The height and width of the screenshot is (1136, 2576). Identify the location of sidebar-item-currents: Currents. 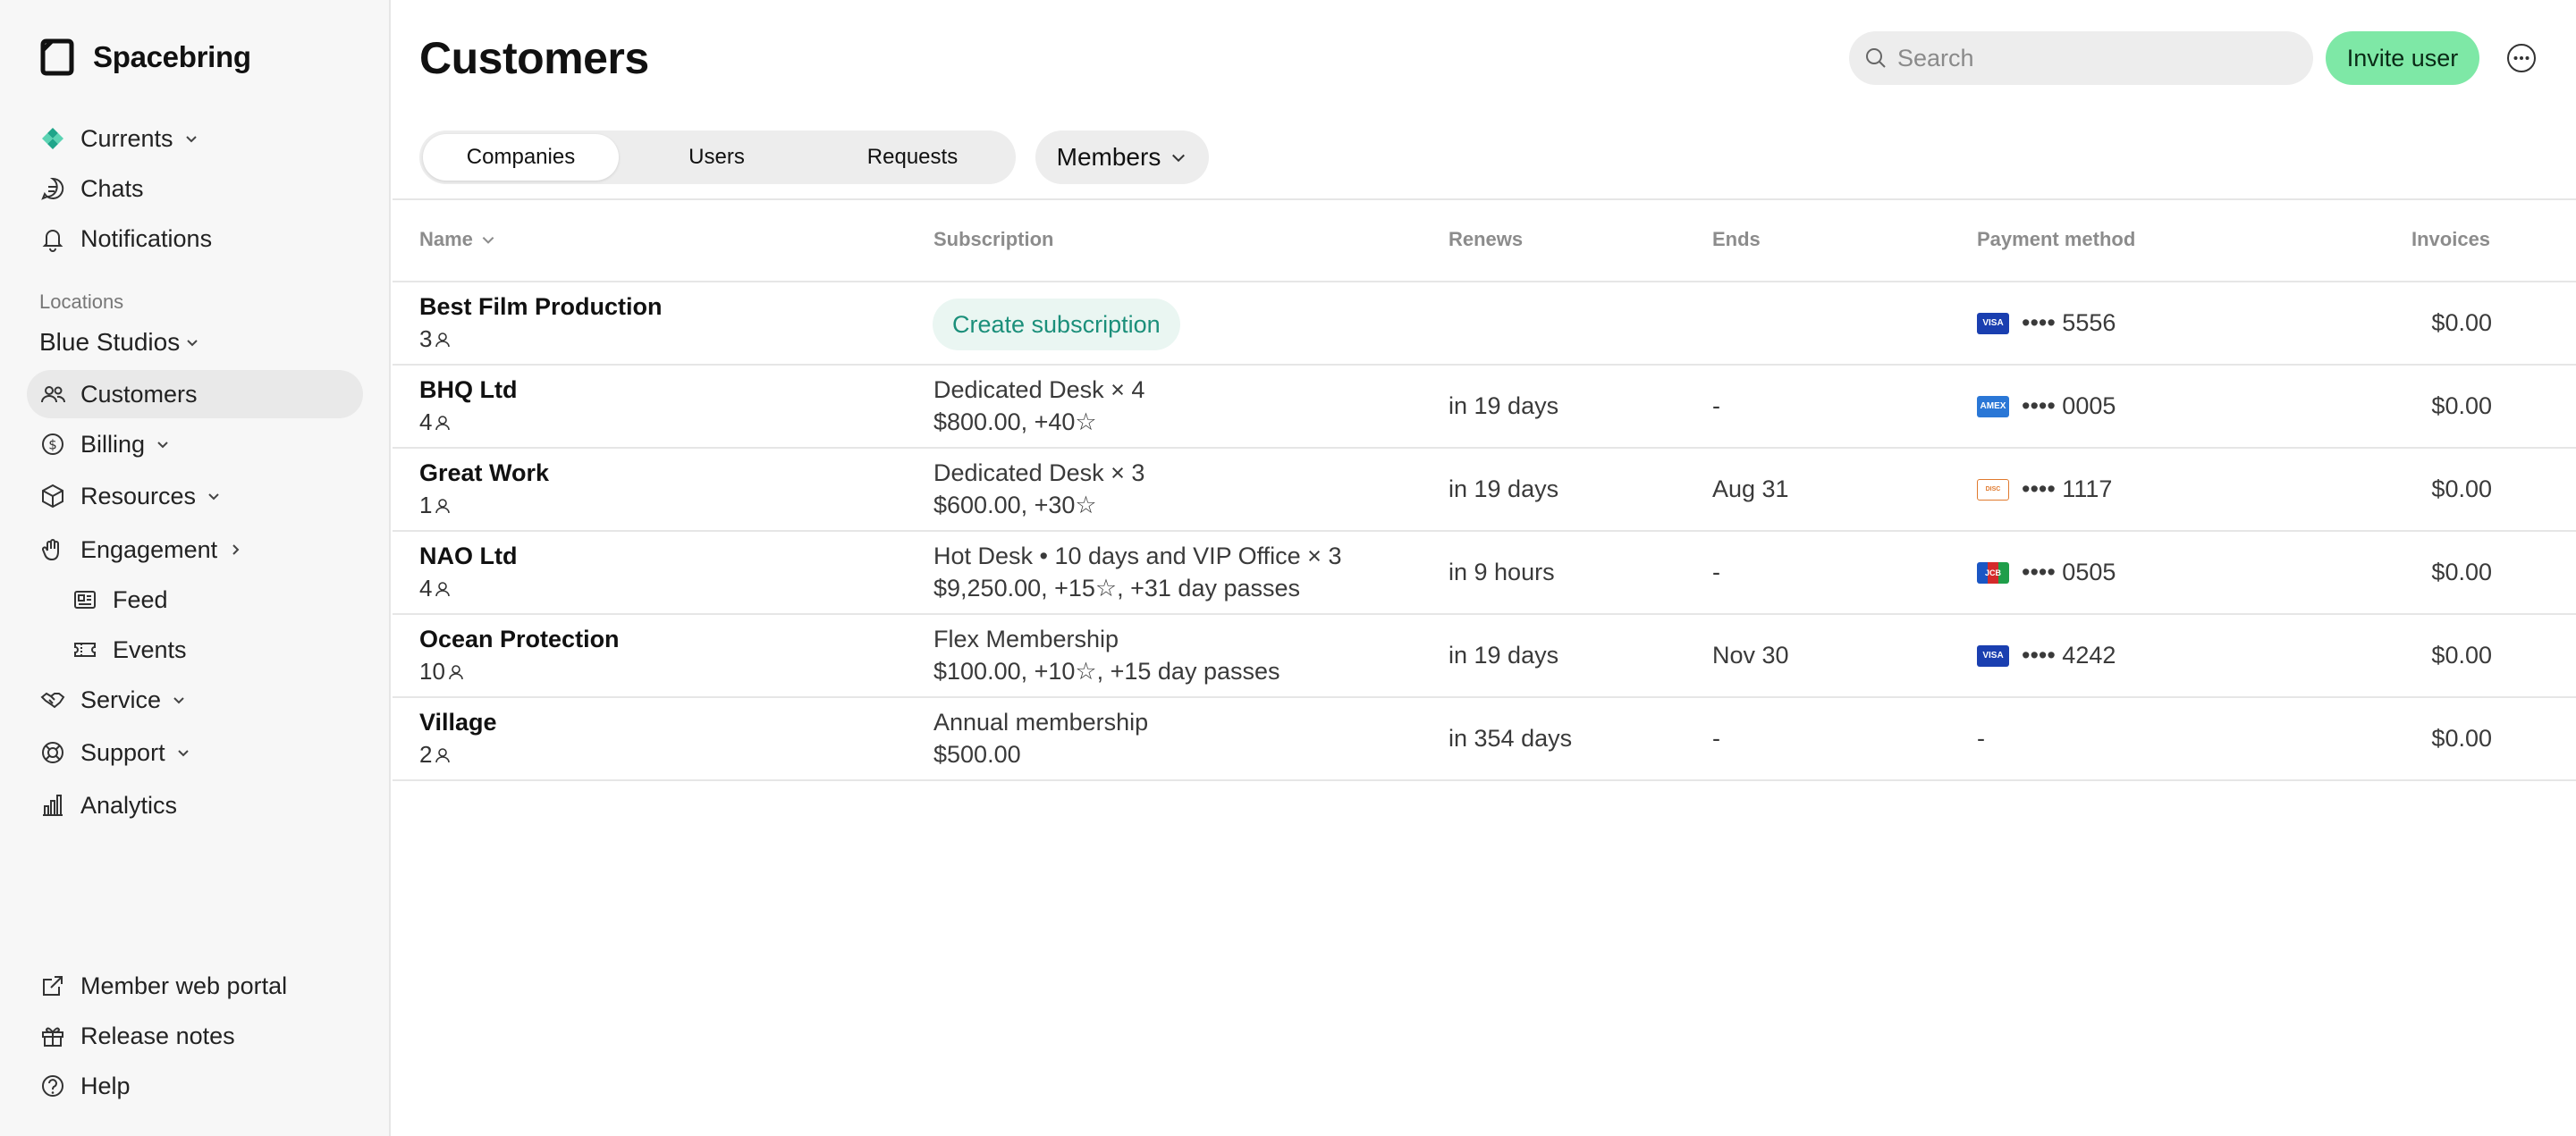
(195, 138).